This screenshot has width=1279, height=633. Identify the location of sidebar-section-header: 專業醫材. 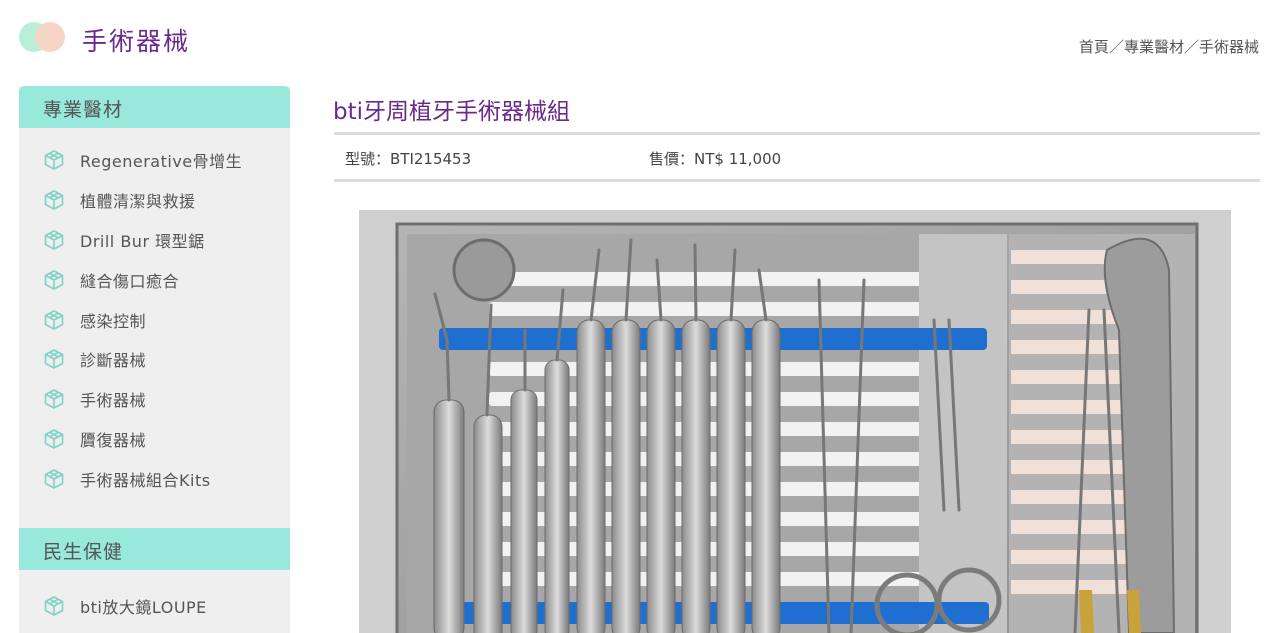
(154, 107).